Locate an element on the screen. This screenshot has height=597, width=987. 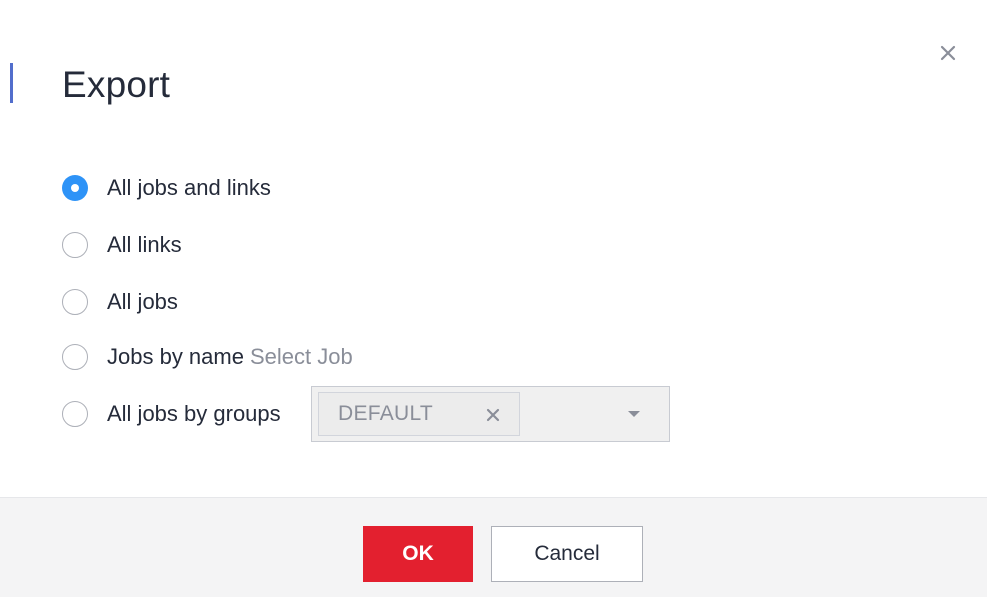
option-all-jobs-and-links: All jobs and links is located at coordinates (166, 188).